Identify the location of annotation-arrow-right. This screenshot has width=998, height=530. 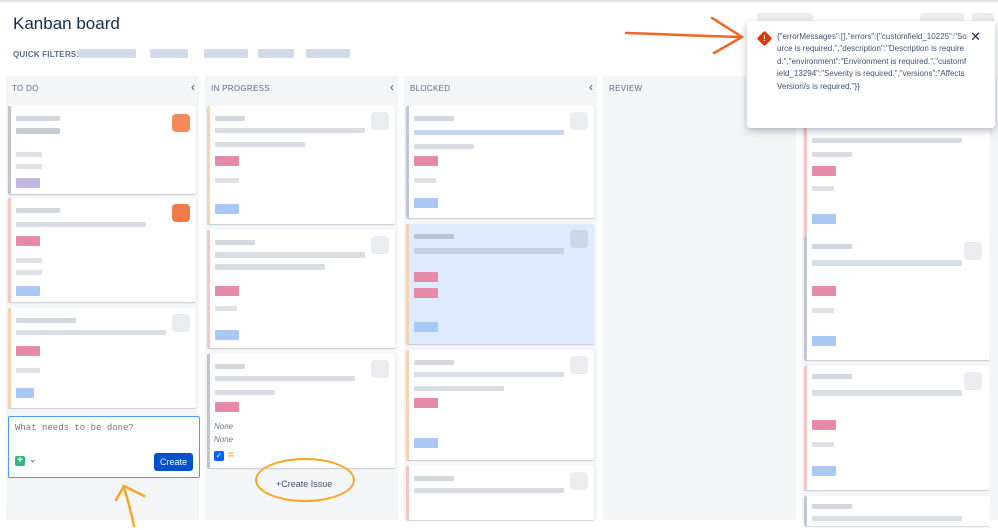
(684, 35).